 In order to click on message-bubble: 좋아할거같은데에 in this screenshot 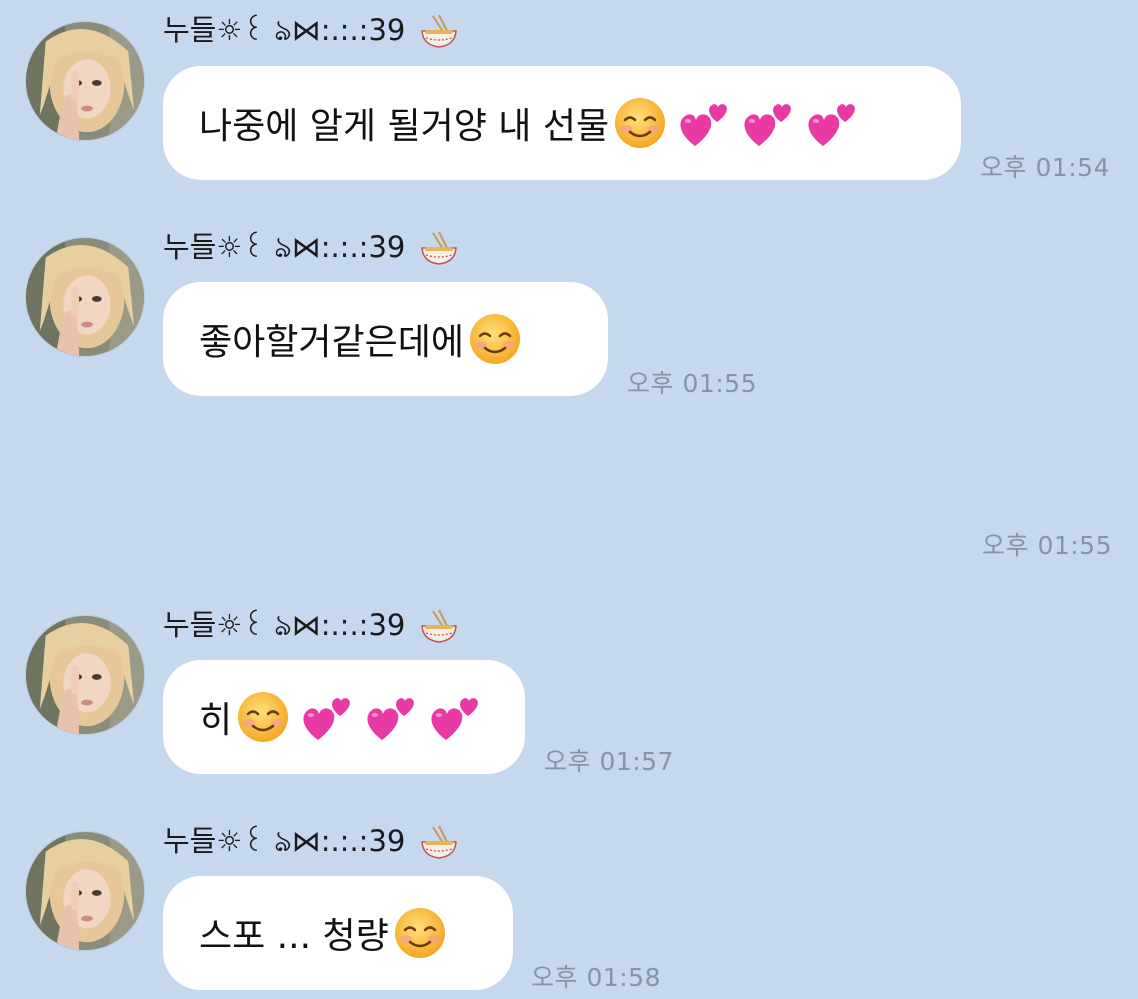, I will do `click(385, 339)`.